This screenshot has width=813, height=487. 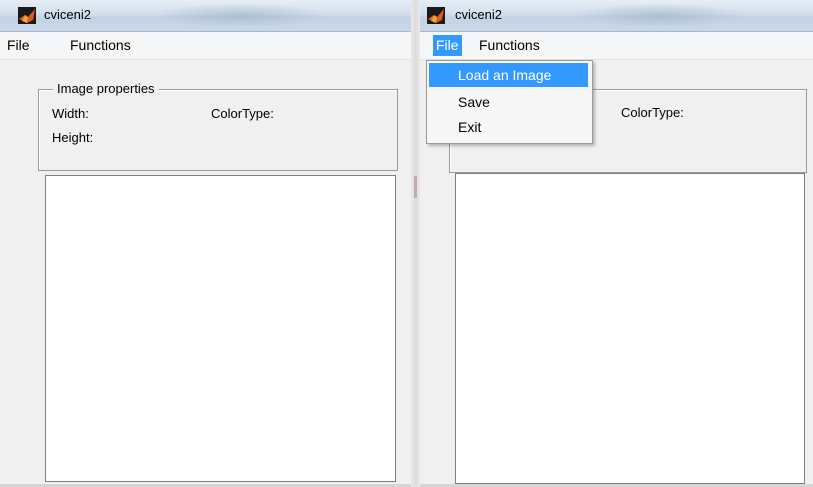 What do you see at coordinates (73, 137) in the screenshot?
I see `height-label: Height:` at bounding box center [73, 137].